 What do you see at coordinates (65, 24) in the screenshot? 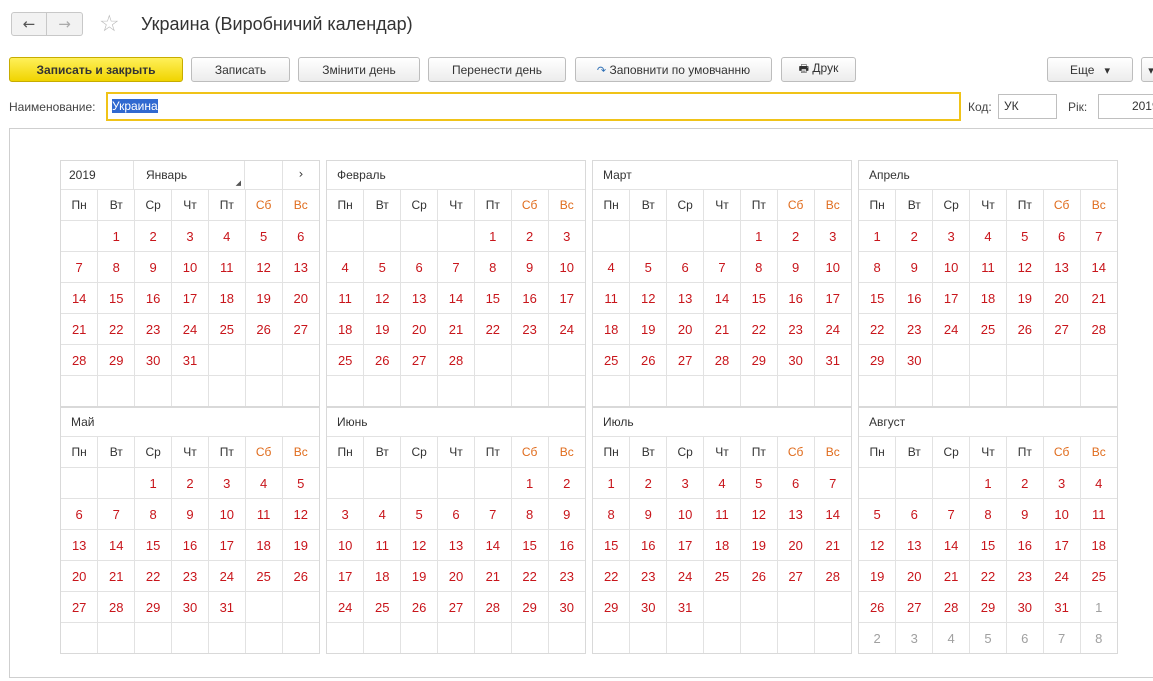
I see `forward-button: →` at bounding box center [65, 24].